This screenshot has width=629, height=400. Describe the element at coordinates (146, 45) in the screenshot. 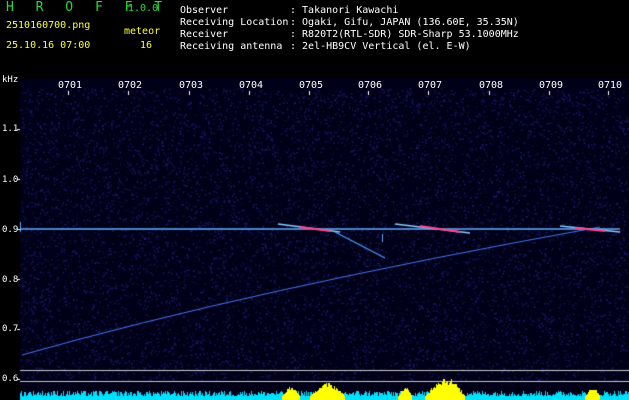

I see `meteor-count: 16` at that location.